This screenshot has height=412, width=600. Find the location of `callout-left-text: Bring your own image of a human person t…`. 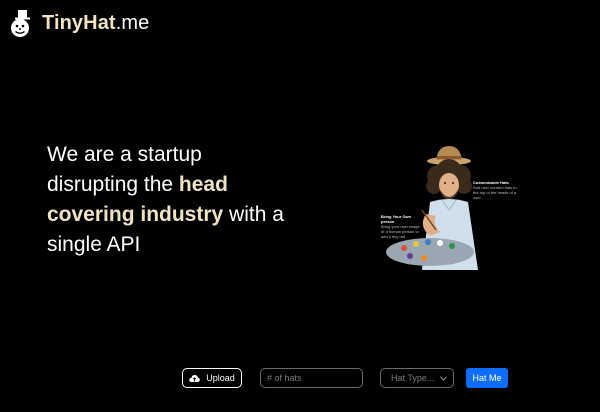

callout-left-text: Bring your own image of a human person t… is located at coordinates (400, 231).